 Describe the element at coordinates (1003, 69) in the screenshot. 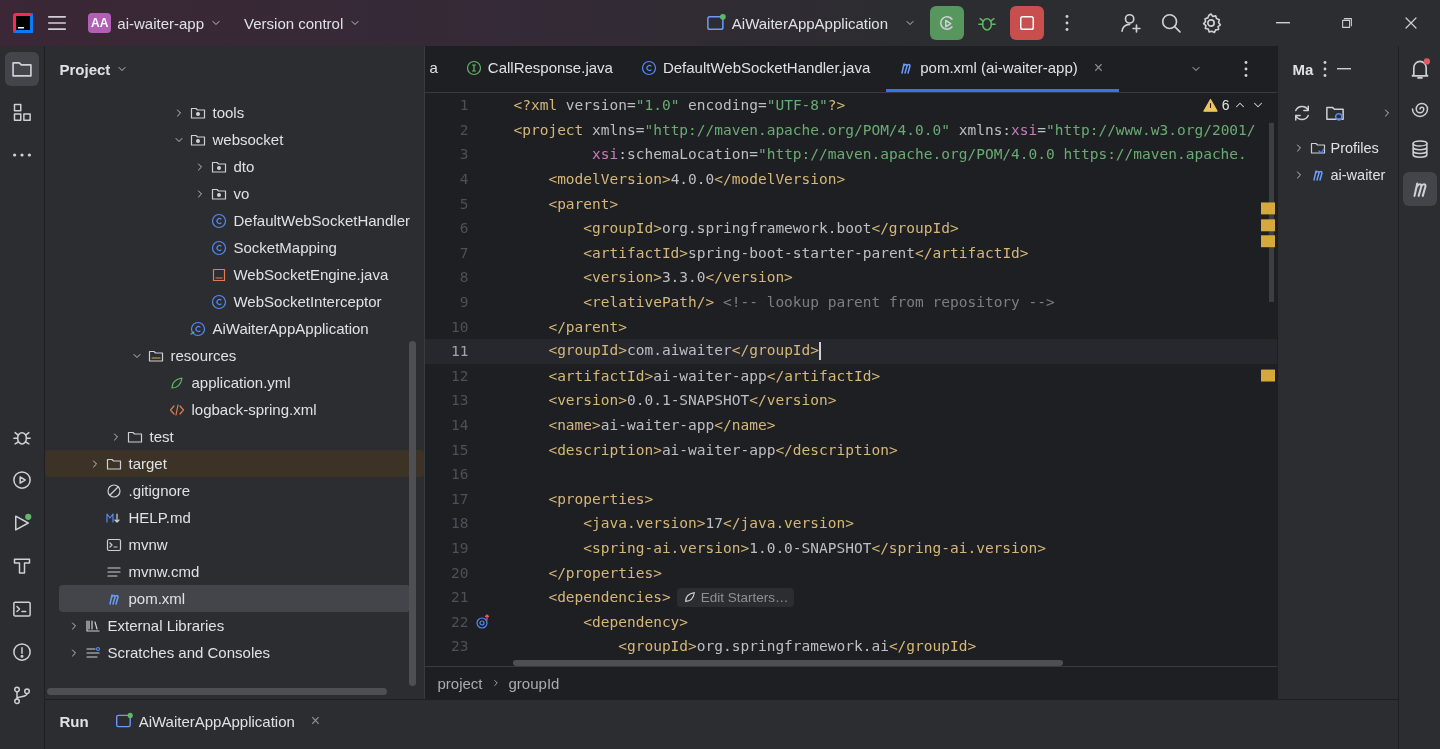

I see `editor-tab: pom.xml (ai-waiter-app) ×` at that location.